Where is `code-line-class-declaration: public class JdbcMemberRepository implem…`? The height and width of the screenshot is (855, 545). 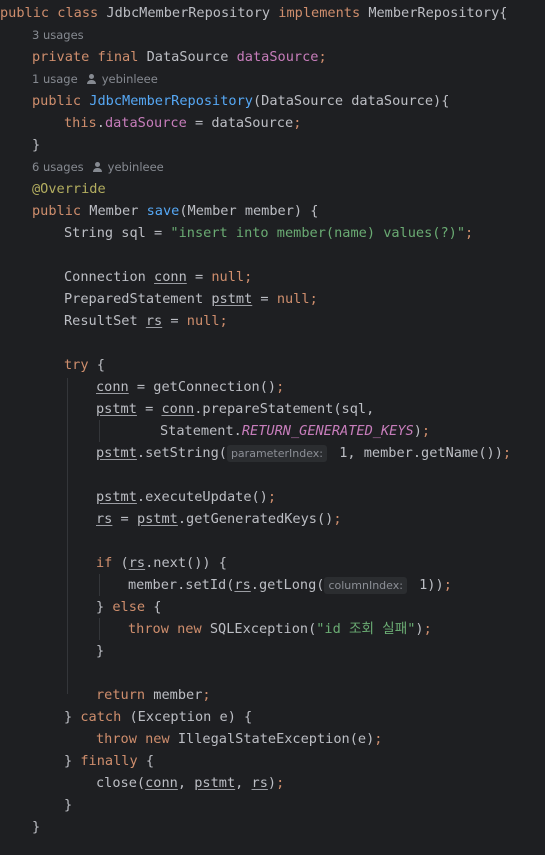 code-line-class-declaration: public class JdbcMemberRepository implem… is located at coordinates (253, 13).